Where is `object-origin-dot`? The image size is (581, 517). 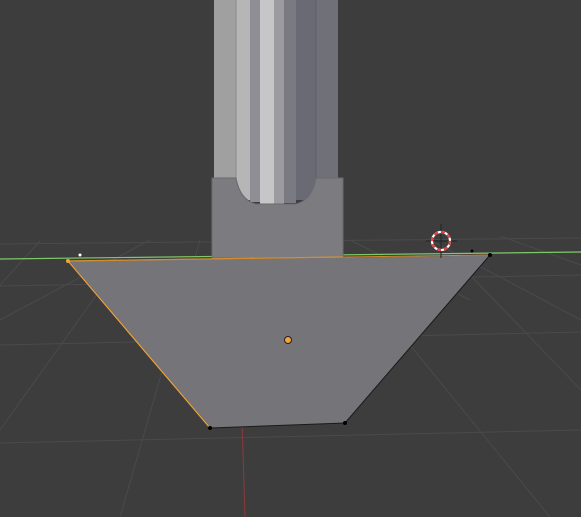
object-origin-dot is located at coordinates (288, 340).